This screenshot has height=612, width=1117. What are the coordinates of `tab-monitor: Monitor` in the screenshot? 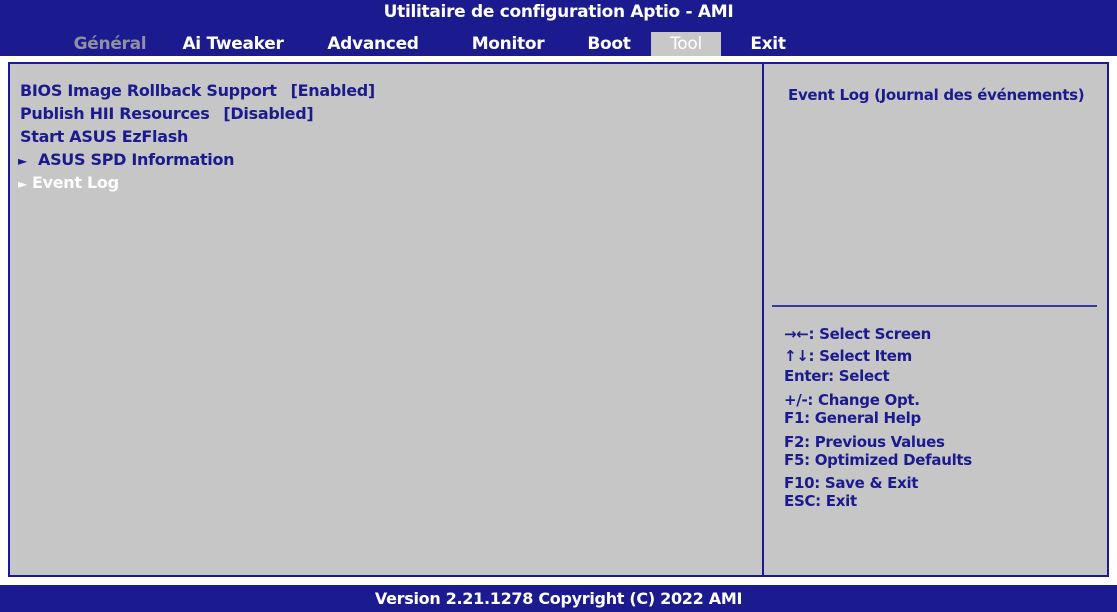 It's located at (508, 44).